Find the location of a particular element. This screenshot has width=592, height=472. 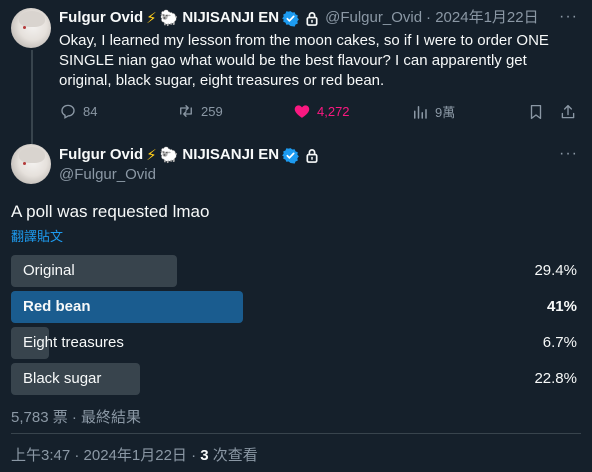

timestamp-text: 上午3:47 · 2024年1月22日 · is located at coordinates (106, 455).